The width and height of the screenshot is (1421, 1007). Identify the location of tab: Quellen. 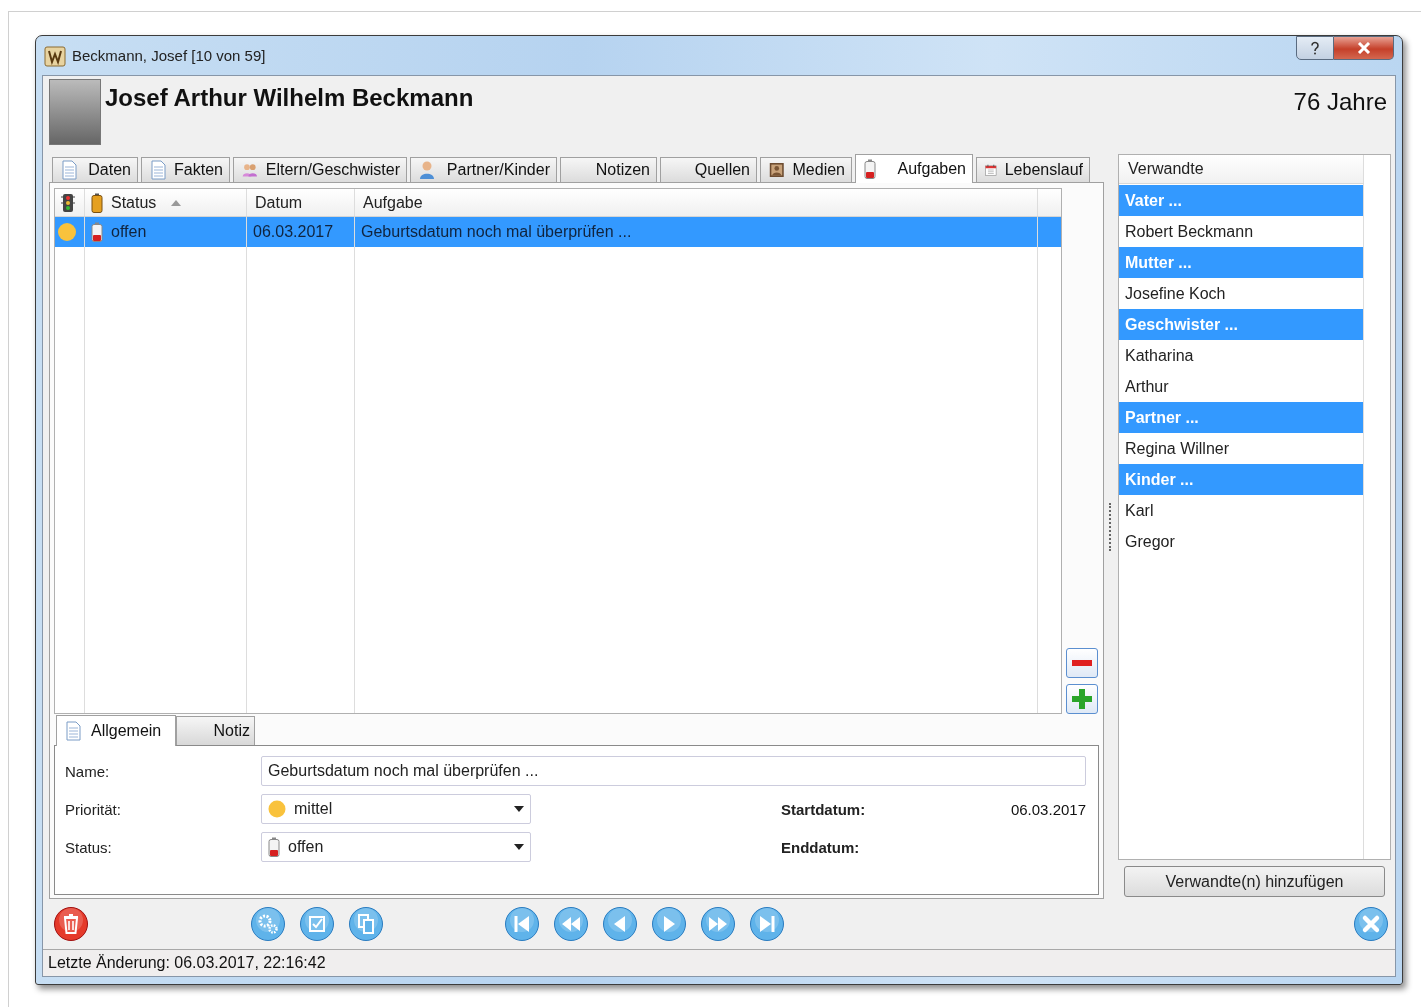
(708, 169).